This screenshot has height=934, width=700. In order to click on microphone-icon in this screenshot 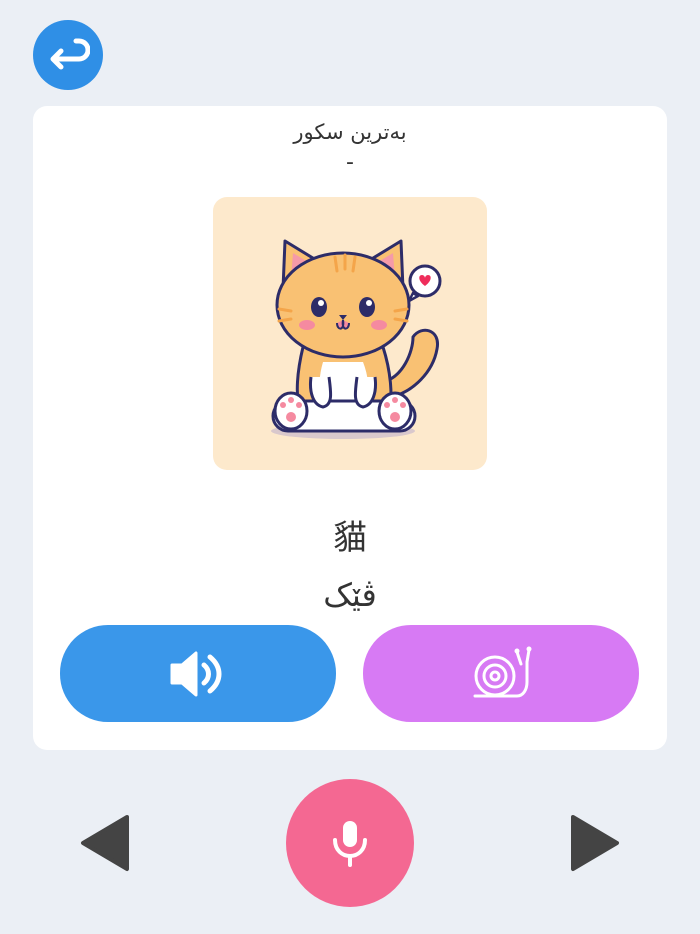, I will do `click(350, 844)`.